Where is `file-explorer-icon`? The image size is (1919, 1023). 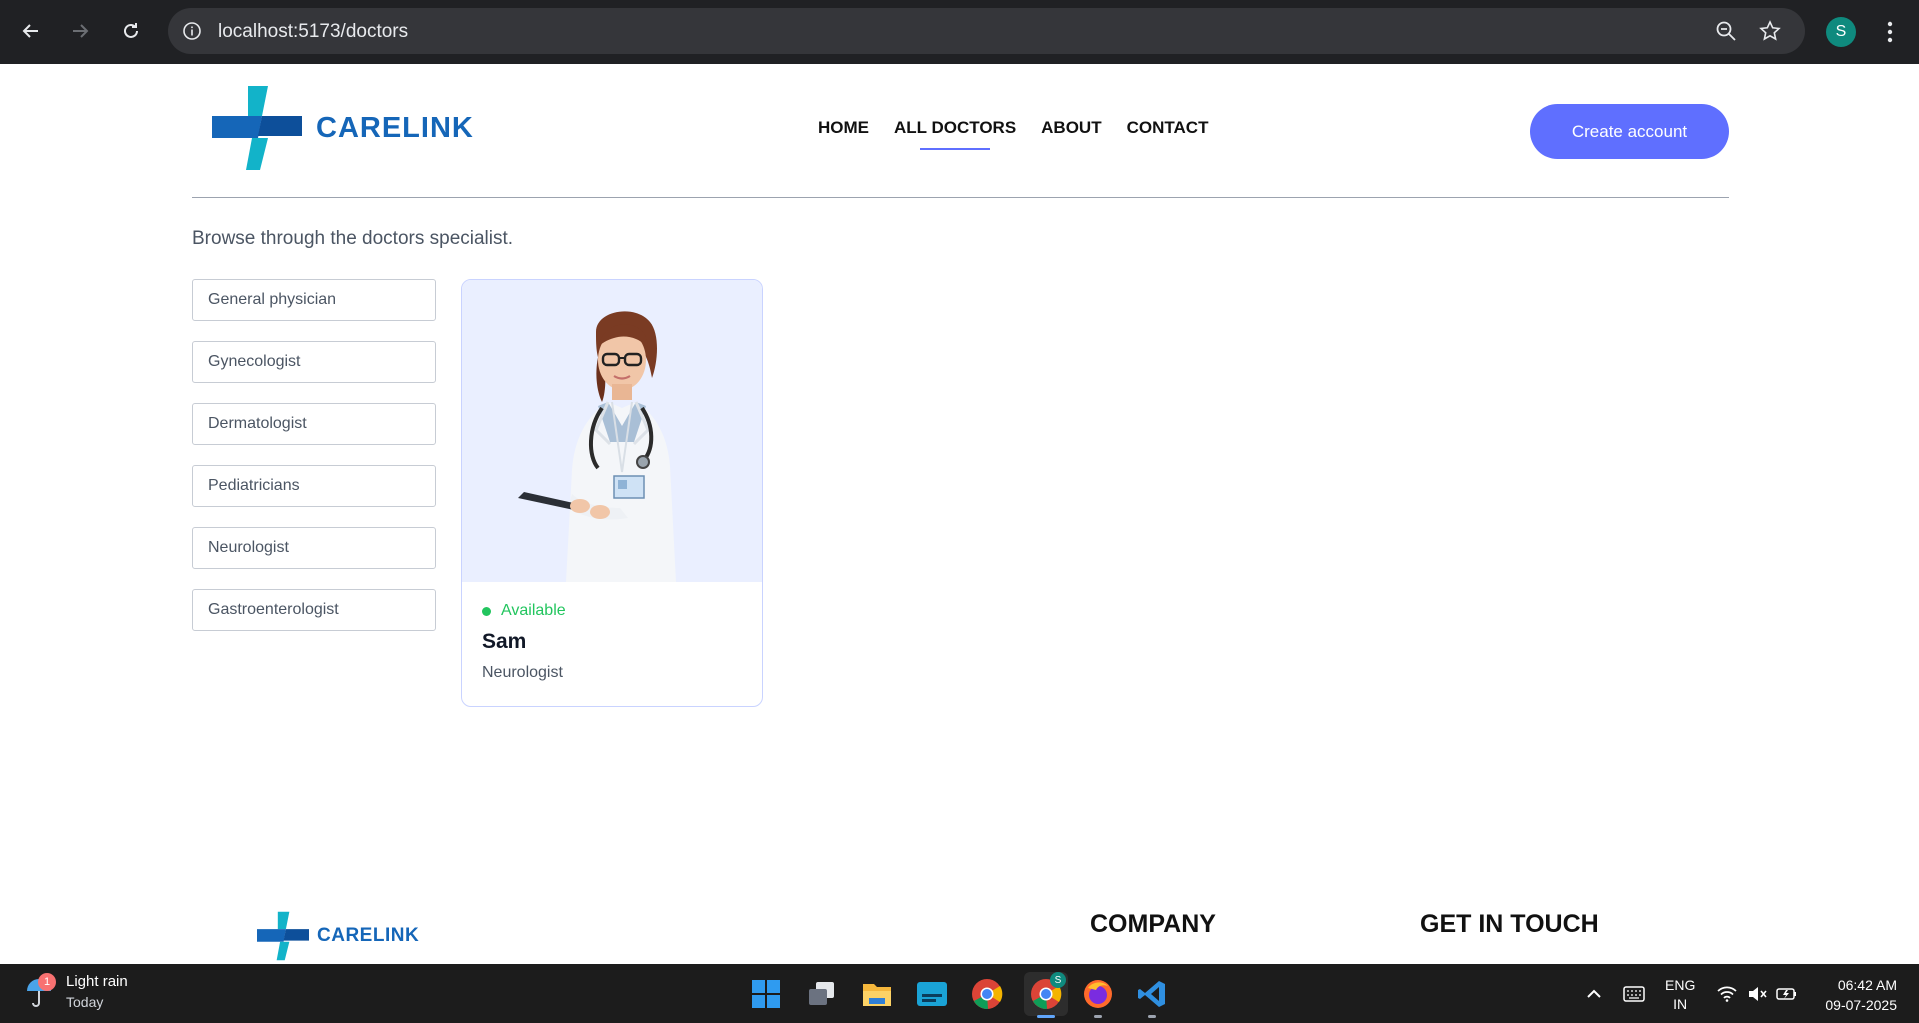
file-explorer-icon is located at coordinates (877, 994).